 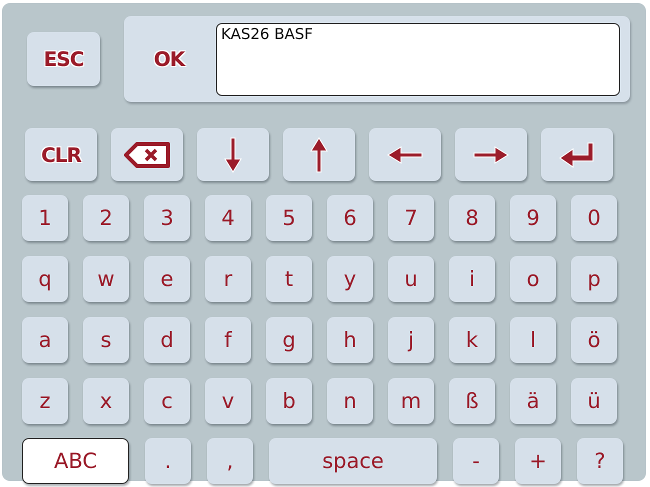 I want to click on character-key: i, so click(x=472, y=279).